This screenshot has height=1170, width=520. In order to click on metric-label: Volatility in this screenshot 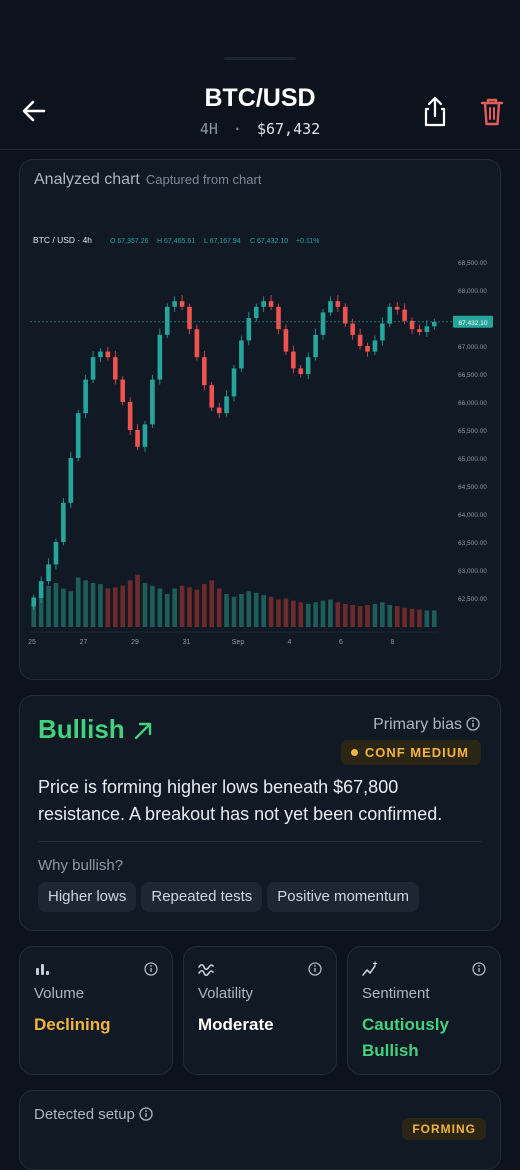, I will do `click(226, 993)`.